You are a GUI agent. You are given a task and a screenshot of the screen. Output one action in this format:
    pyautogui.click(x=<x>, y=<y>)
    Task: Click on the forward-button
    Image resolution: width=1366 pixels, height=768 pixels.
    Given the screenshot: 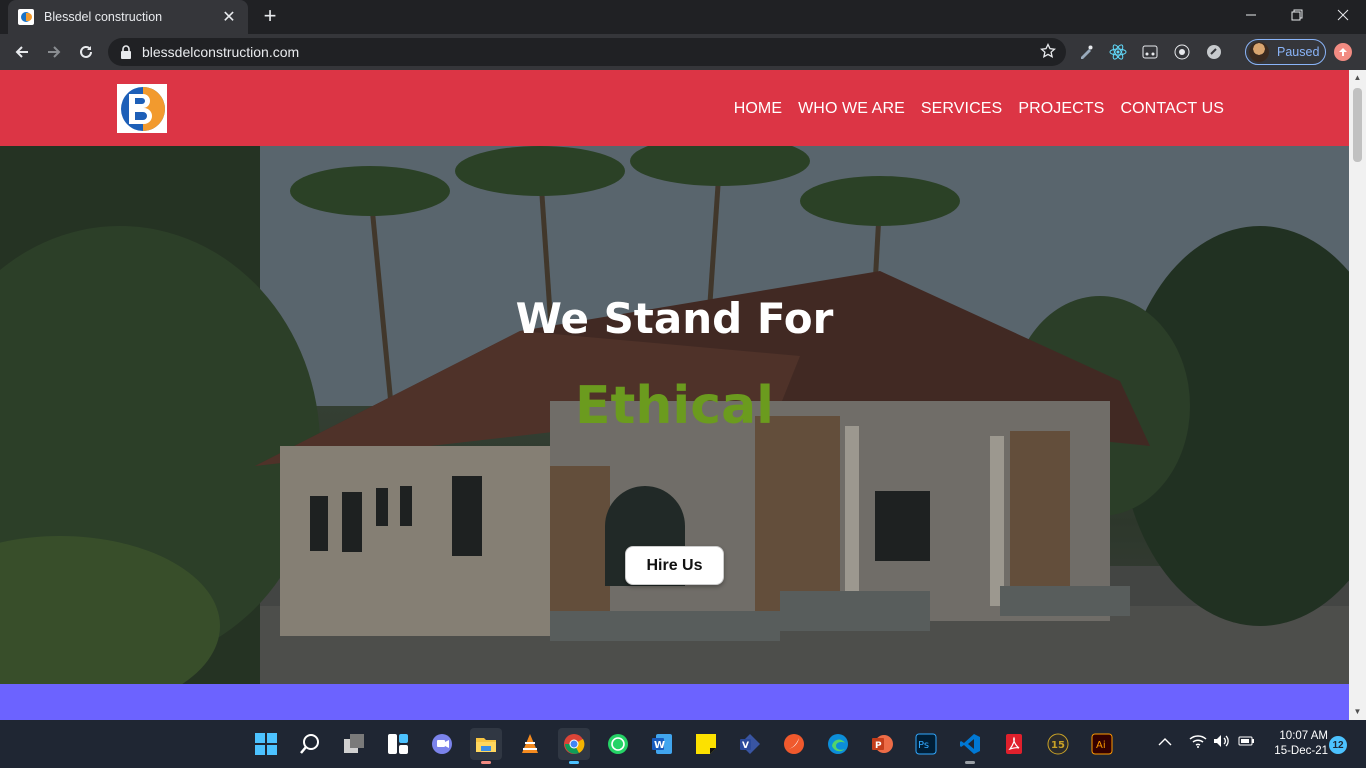 What is the action you would take?
    pyautogui.click(x=54, y=52)
    